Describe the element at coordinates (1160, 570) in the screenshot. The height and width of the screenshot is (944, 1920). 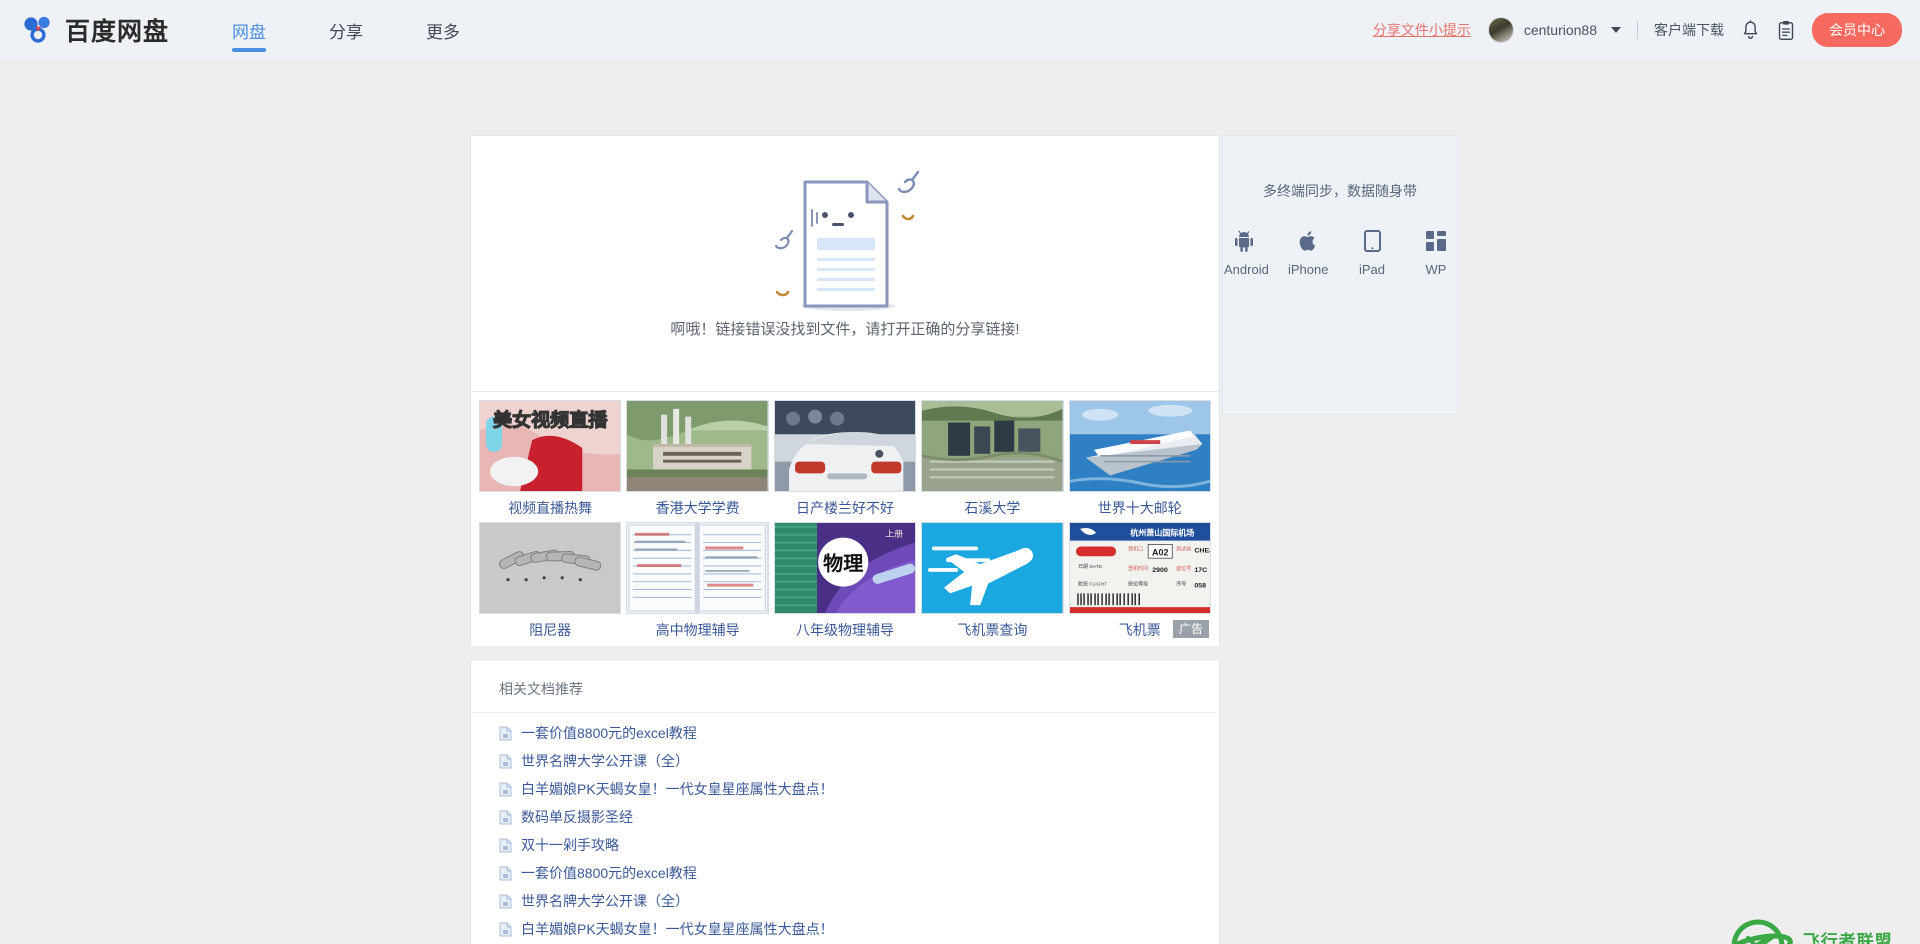
I see `svg-text: 2900` at that location.